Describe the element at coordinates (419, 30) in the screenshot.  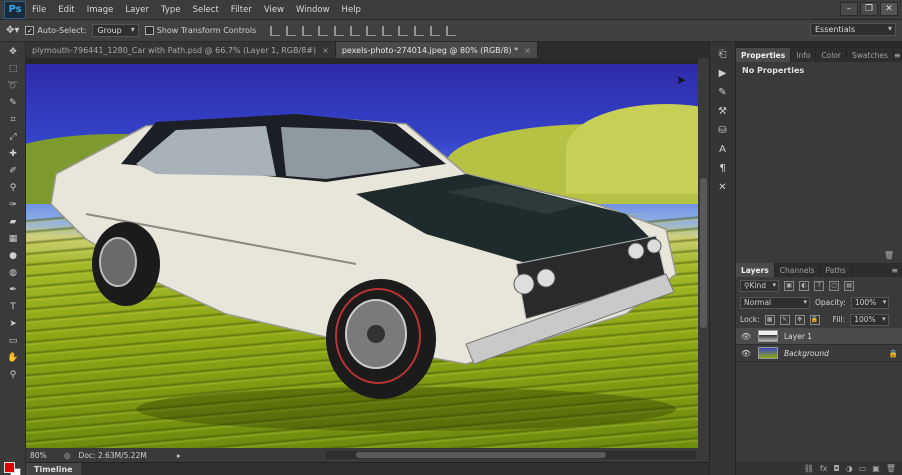
I see `distribute-left-icon` at that location.